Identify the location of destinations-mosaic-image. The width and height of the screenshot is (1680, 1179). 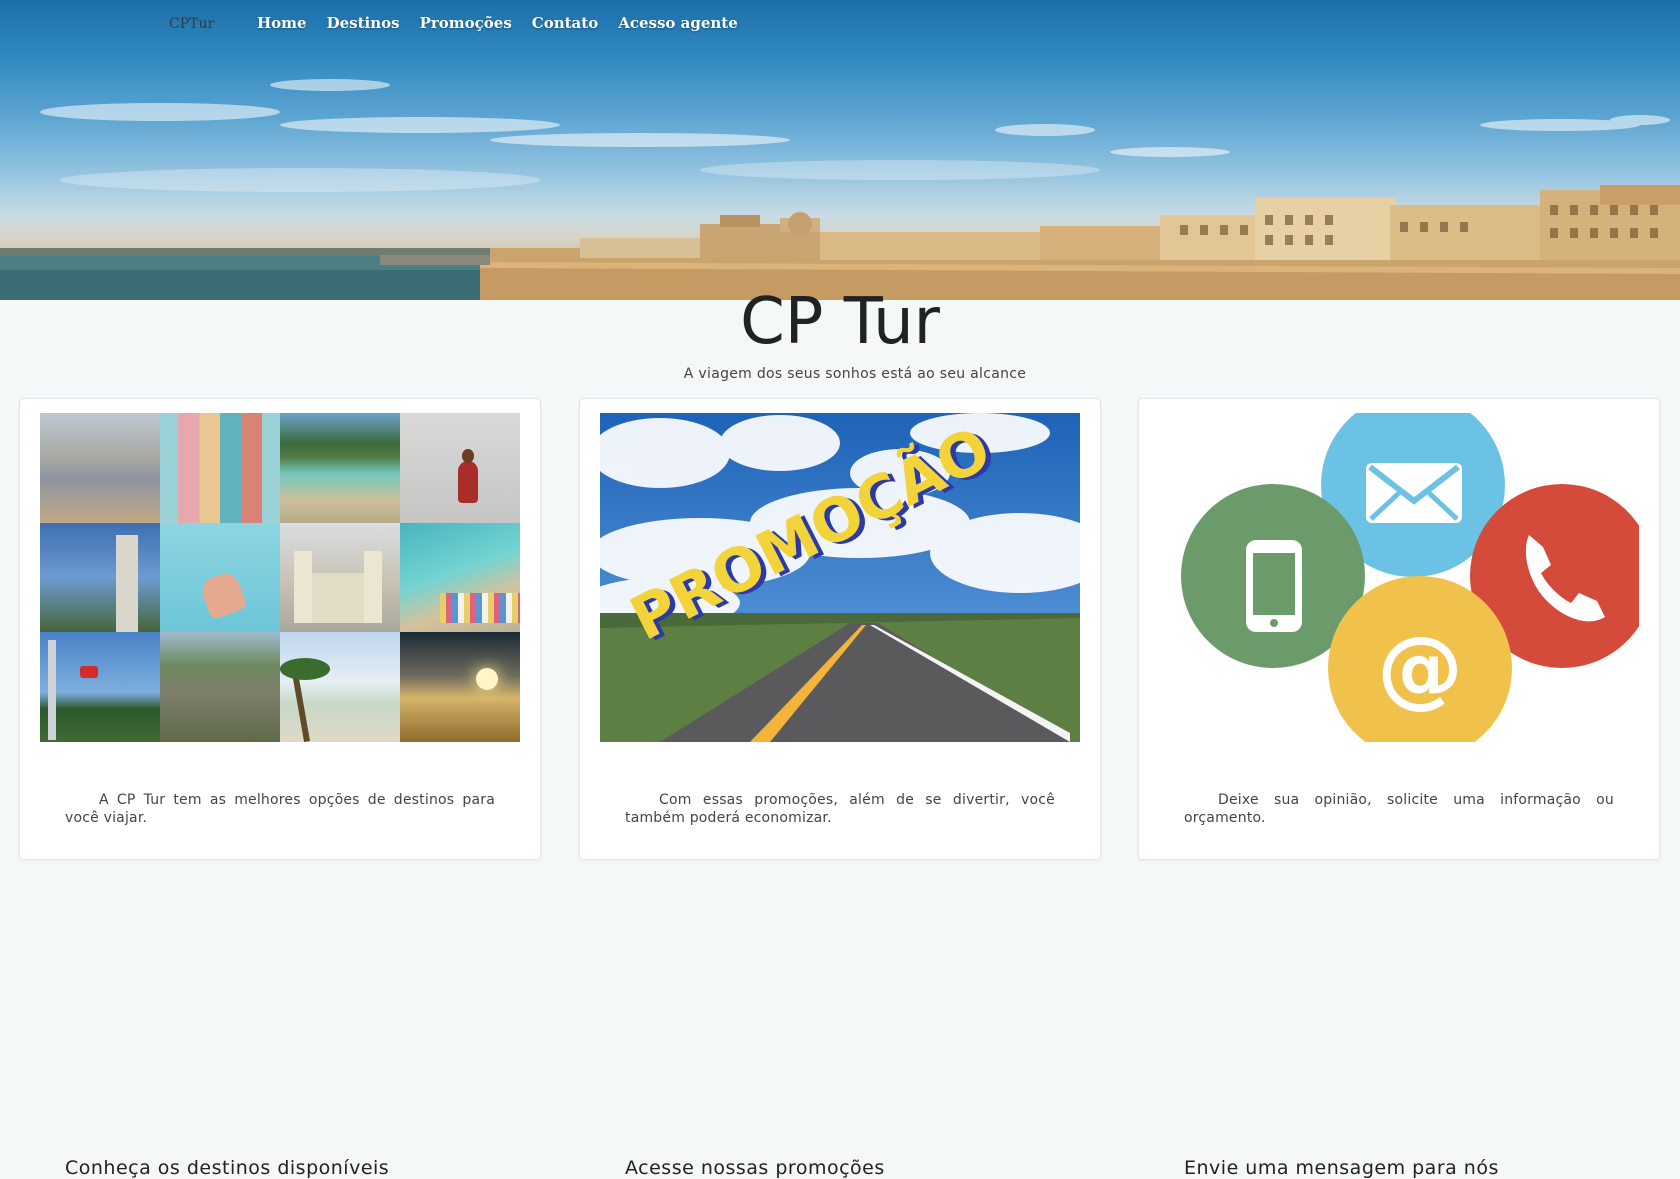
(280, 577).